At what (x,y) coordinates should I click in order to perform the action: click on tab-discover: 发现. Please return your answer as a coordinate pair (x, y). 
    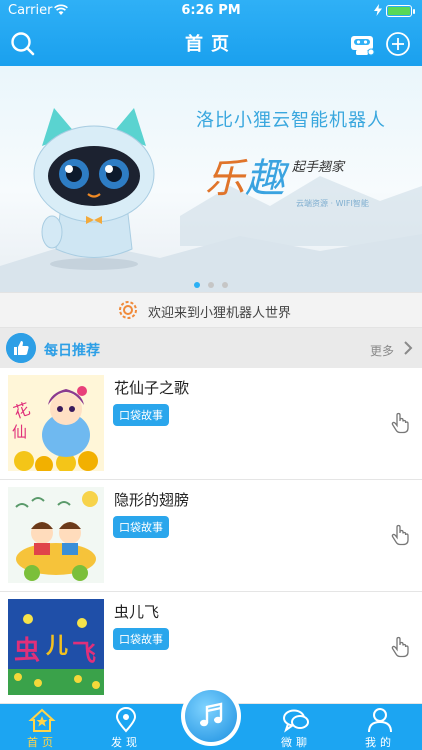
    Looking at the image, I should click on (126, 727).